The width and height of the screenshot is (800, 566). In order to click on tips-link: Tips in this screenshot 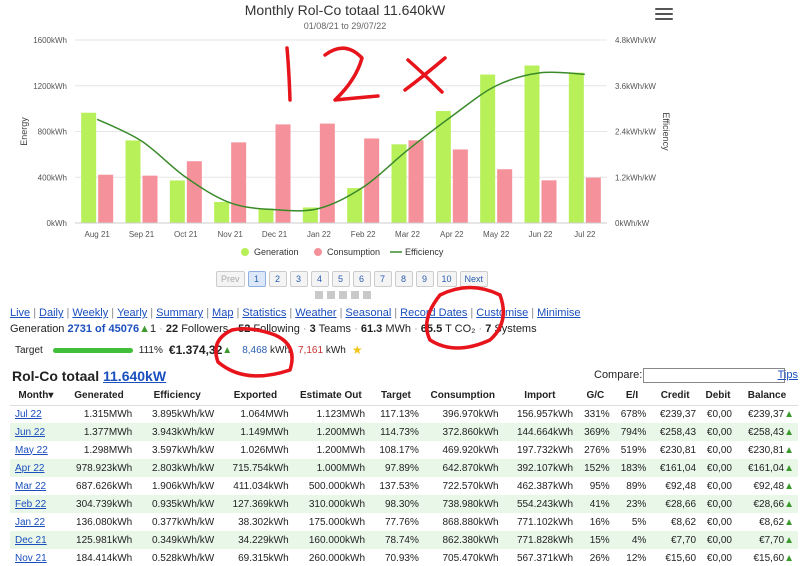, I will do `click(788, 375)`.